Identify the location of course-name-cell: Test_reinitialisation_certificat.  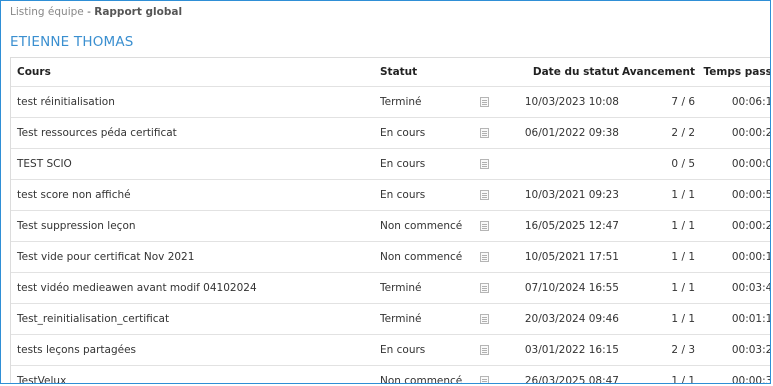
(195, 319).